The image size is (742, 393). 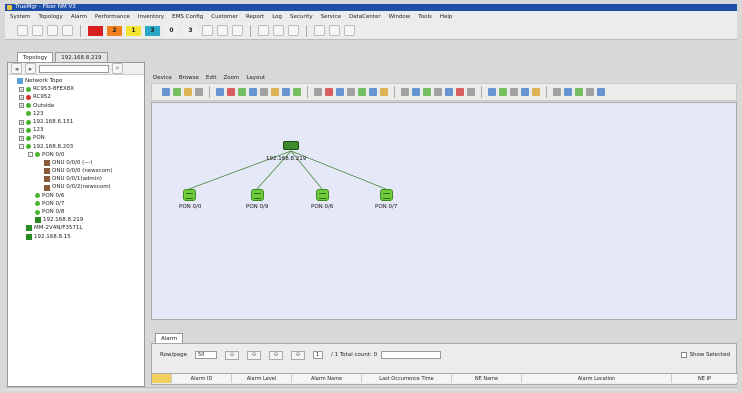 I want to click on tree-node: + RC952, so click(x=77, y=97).